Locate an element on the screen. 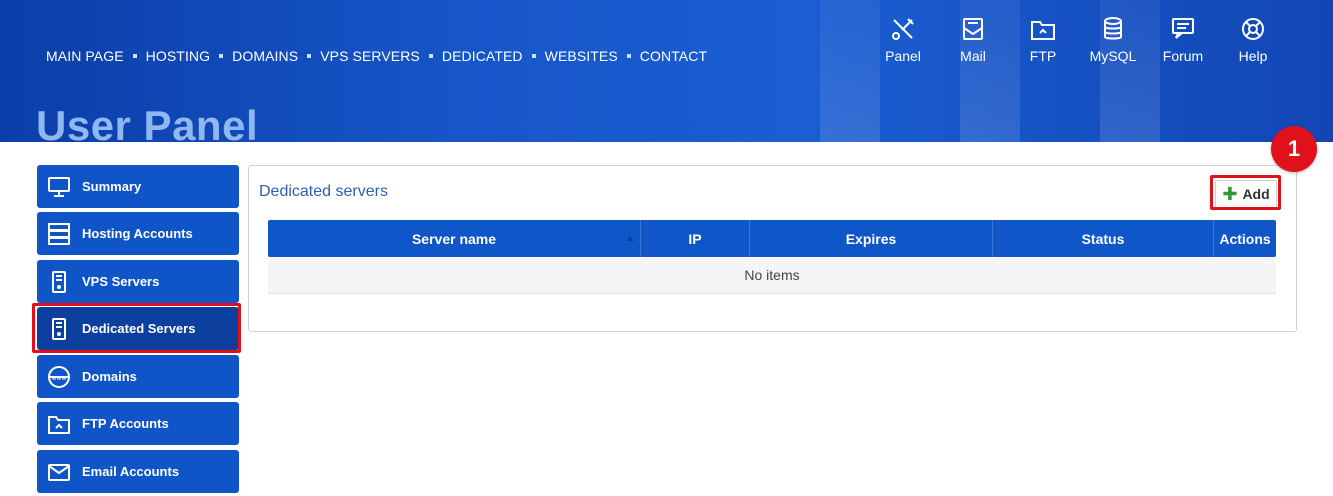  nav-domains: DOMAINS is located at coordinates (265, 56).